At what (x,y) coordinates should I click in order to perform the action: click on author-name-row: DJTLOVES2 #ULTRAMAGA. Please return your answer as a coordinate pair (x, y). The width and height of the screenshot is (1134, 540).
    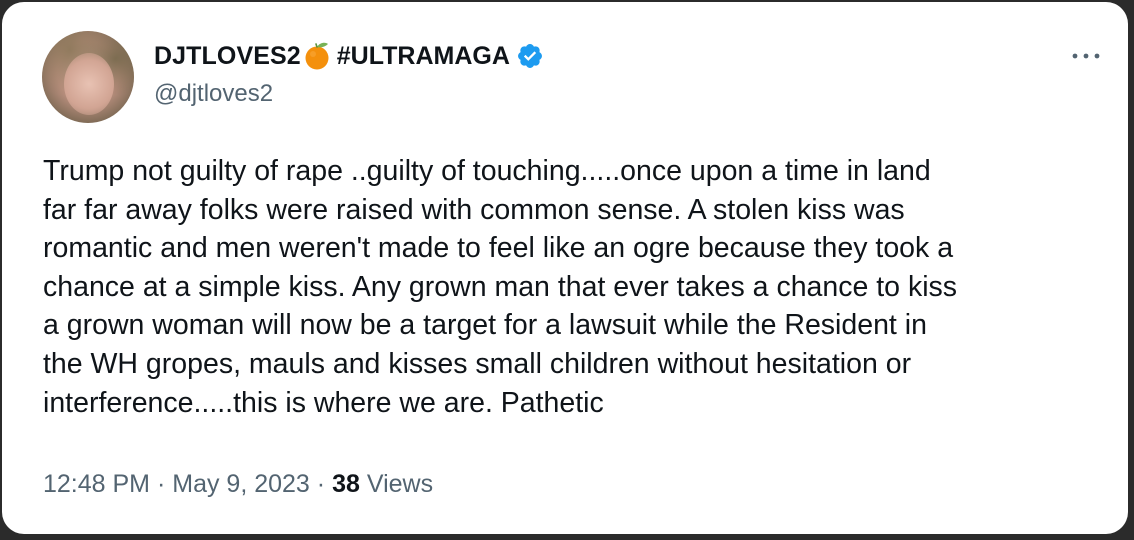
    Looking at the image, I should click on (349, 56).